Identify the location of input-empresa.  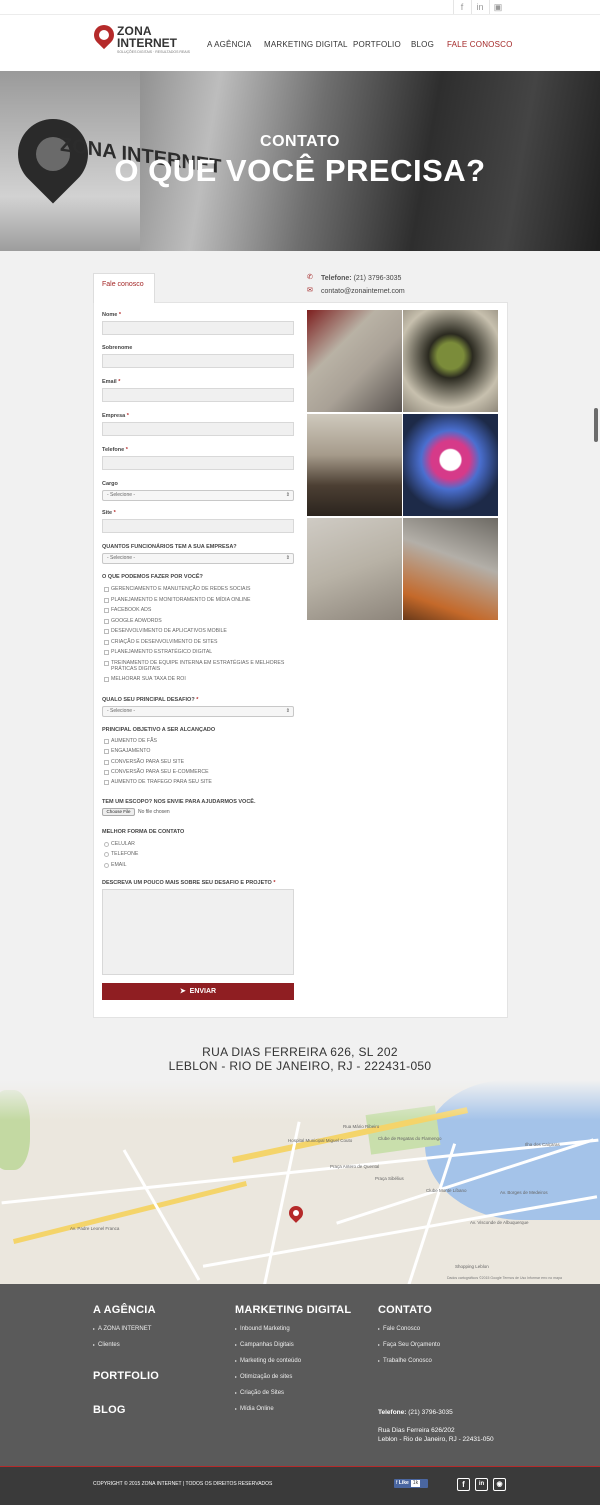
(198, 429).